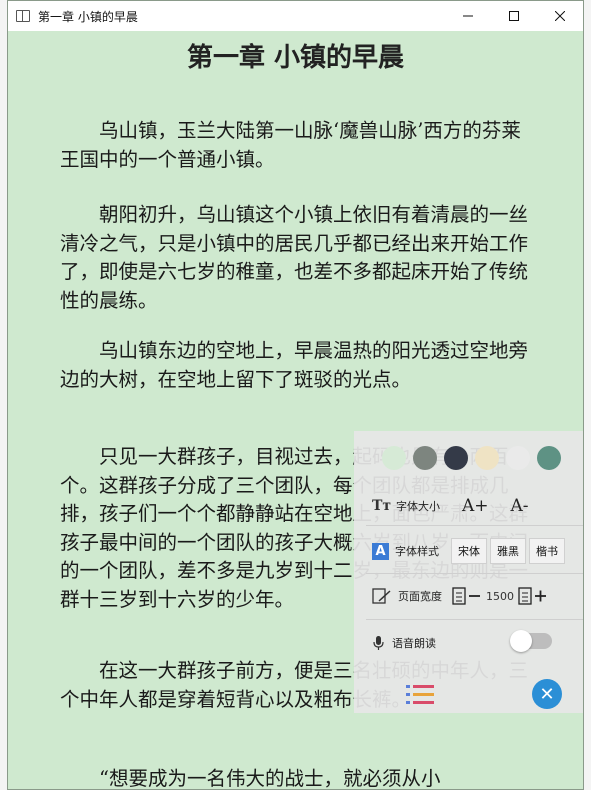  I want to click on maximize-button, so click(514, 16).